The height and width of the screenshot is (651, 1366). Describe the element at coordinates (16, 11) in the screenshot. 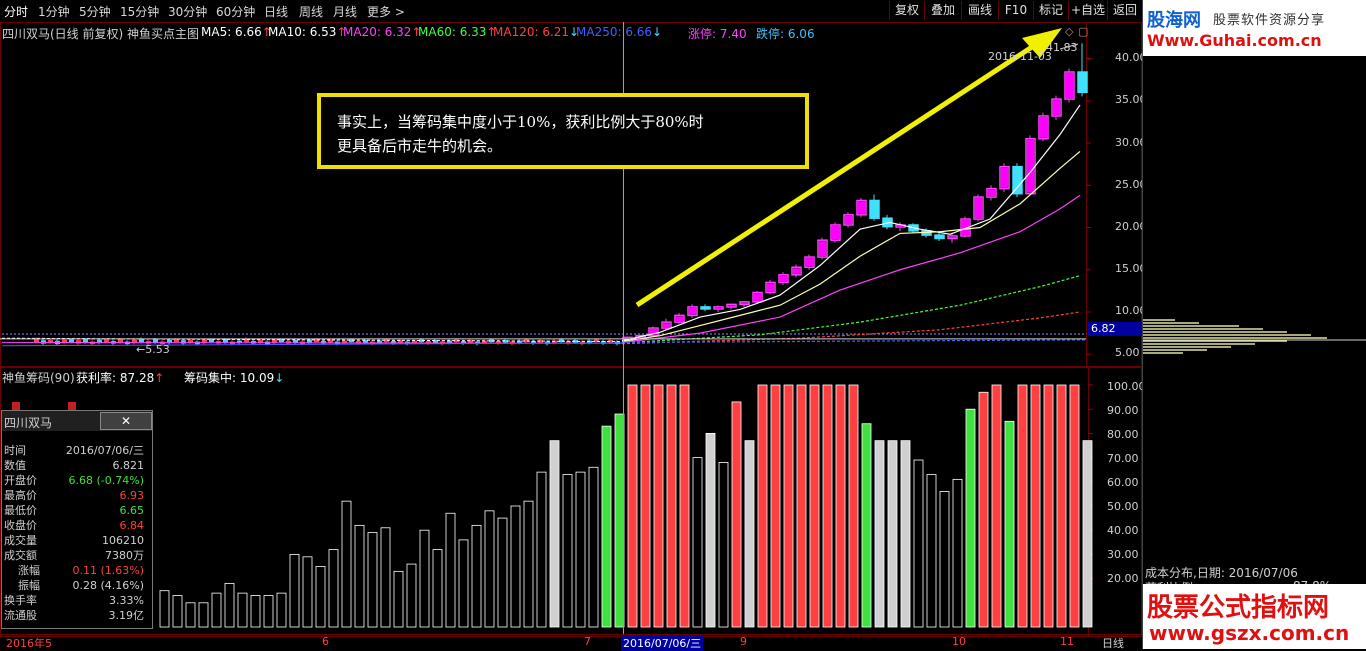

I see `tab-intraday: 分时` at that location.